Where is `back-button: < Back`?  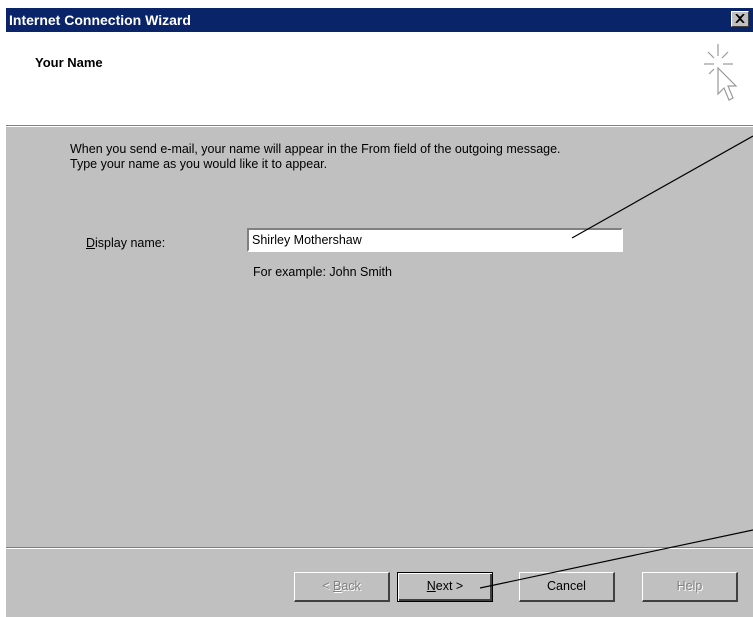 back-button: < Back is located at coordinates (342, 587).